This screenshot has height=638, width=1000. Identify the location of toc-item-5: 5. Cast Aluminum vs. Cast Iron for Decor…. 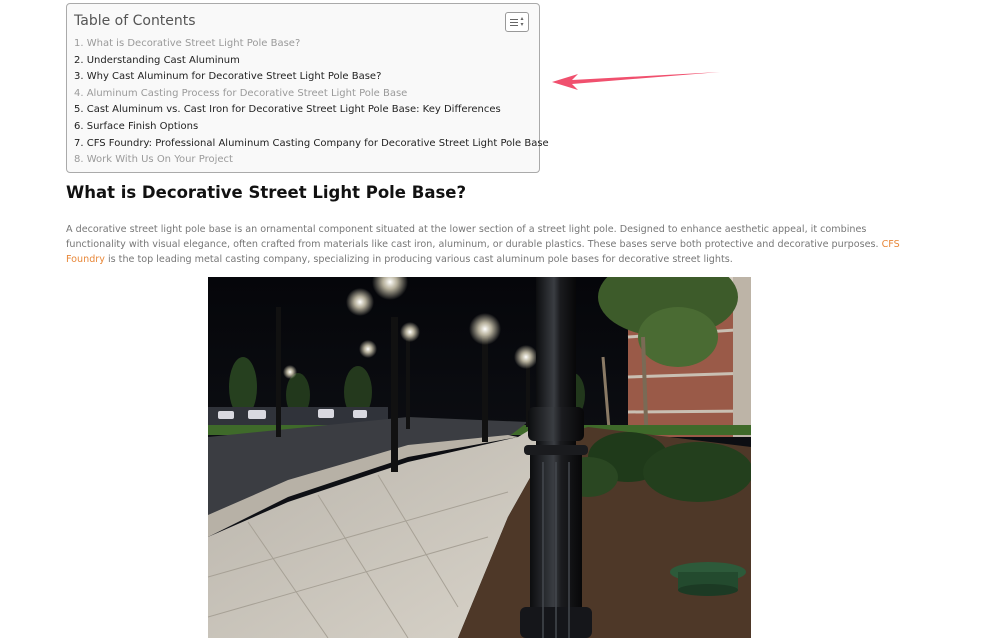
(306, 110).